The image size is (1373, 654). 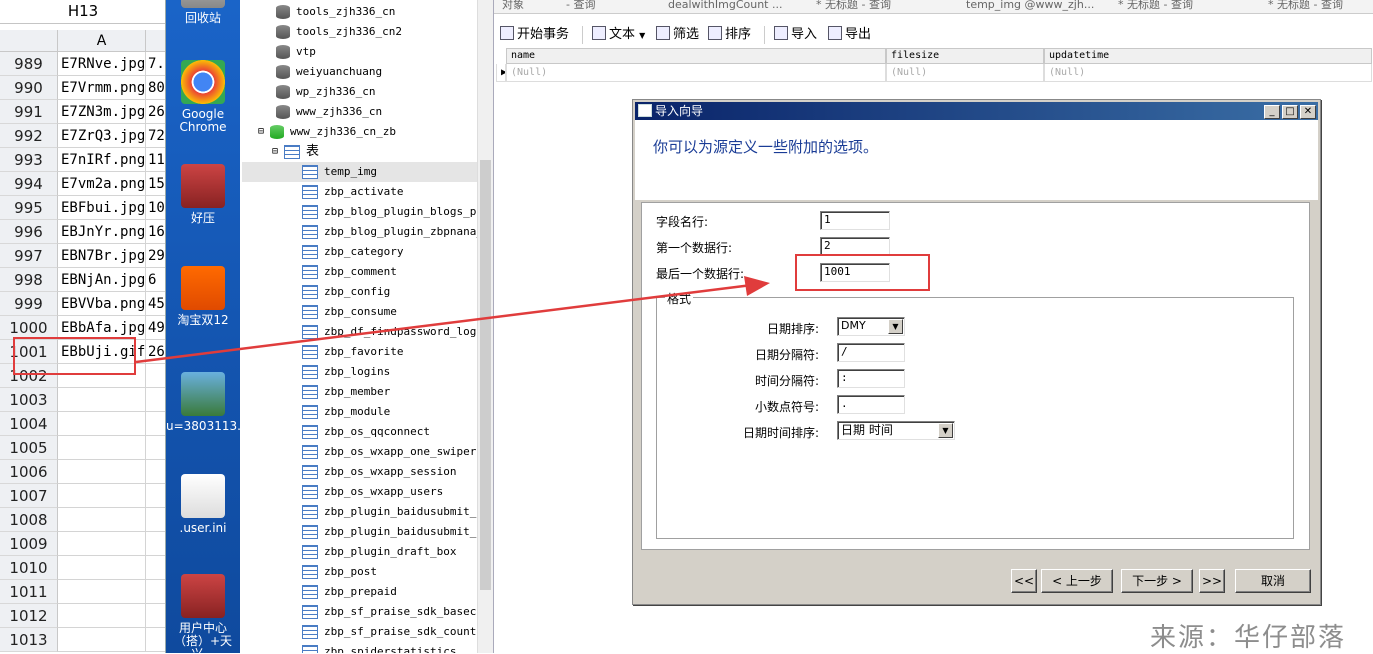 What do you see at coordinates (102, 184) in the screenshot?
I see `cell-a: E7vm2a.png` at bounding box center [102, 184].